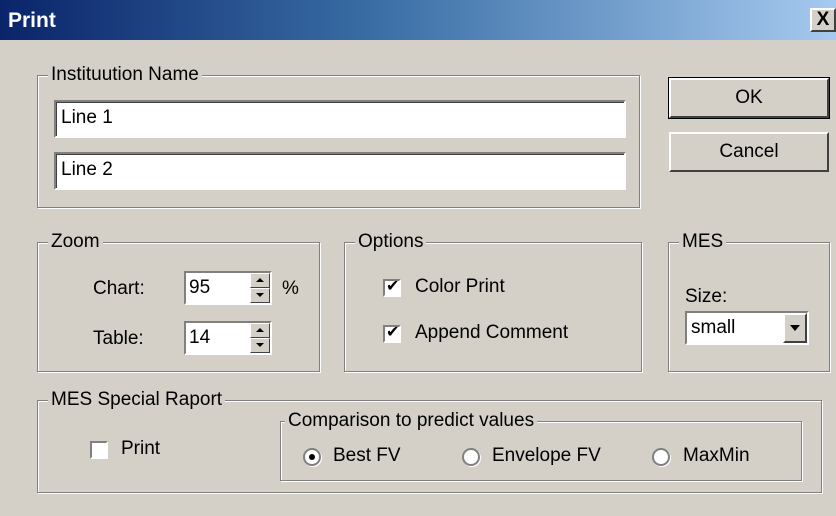 Image resolution: width=836 pixels, height=516 pixels. I want to click on chart-spin-buttons, so click(260, 288).